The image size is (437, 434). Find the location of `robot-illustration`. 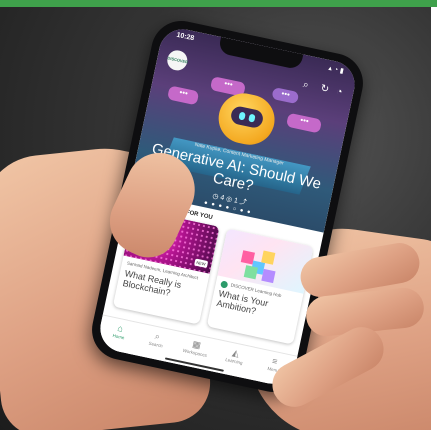

robot-illustration is located at coordinates (247, 119).